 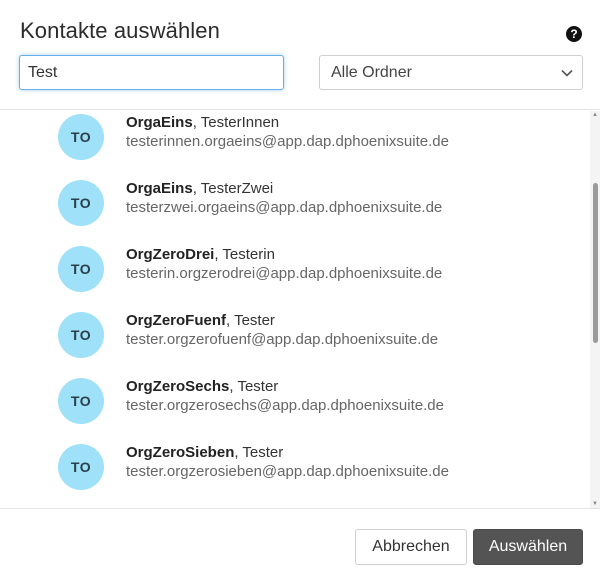 What do you see at coordinates (595, 115) in the screenshot?
I see `scroll-up-arrow-icon: ▲` at bounding box center [595, 115].